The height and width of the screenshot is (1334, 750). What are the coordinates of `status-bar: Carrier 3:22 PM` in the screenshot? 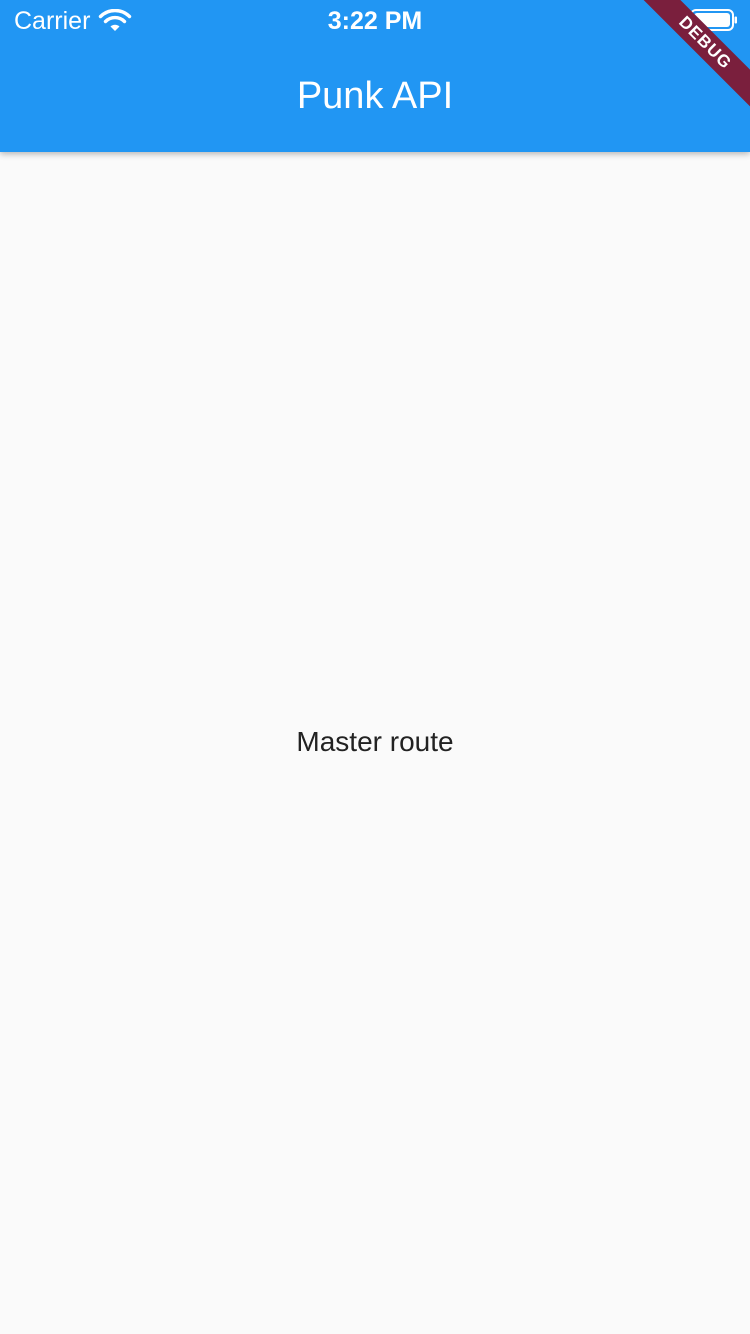 It's located at (375, 20).